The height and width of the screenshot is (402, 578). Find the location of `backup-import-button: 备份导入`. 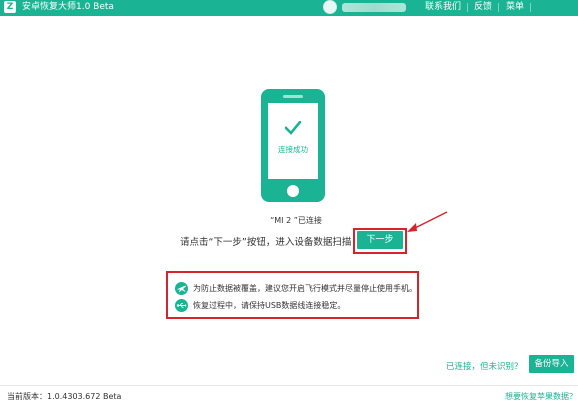

backup-import-button: 备份导入 is located at coordinates (551, 364).